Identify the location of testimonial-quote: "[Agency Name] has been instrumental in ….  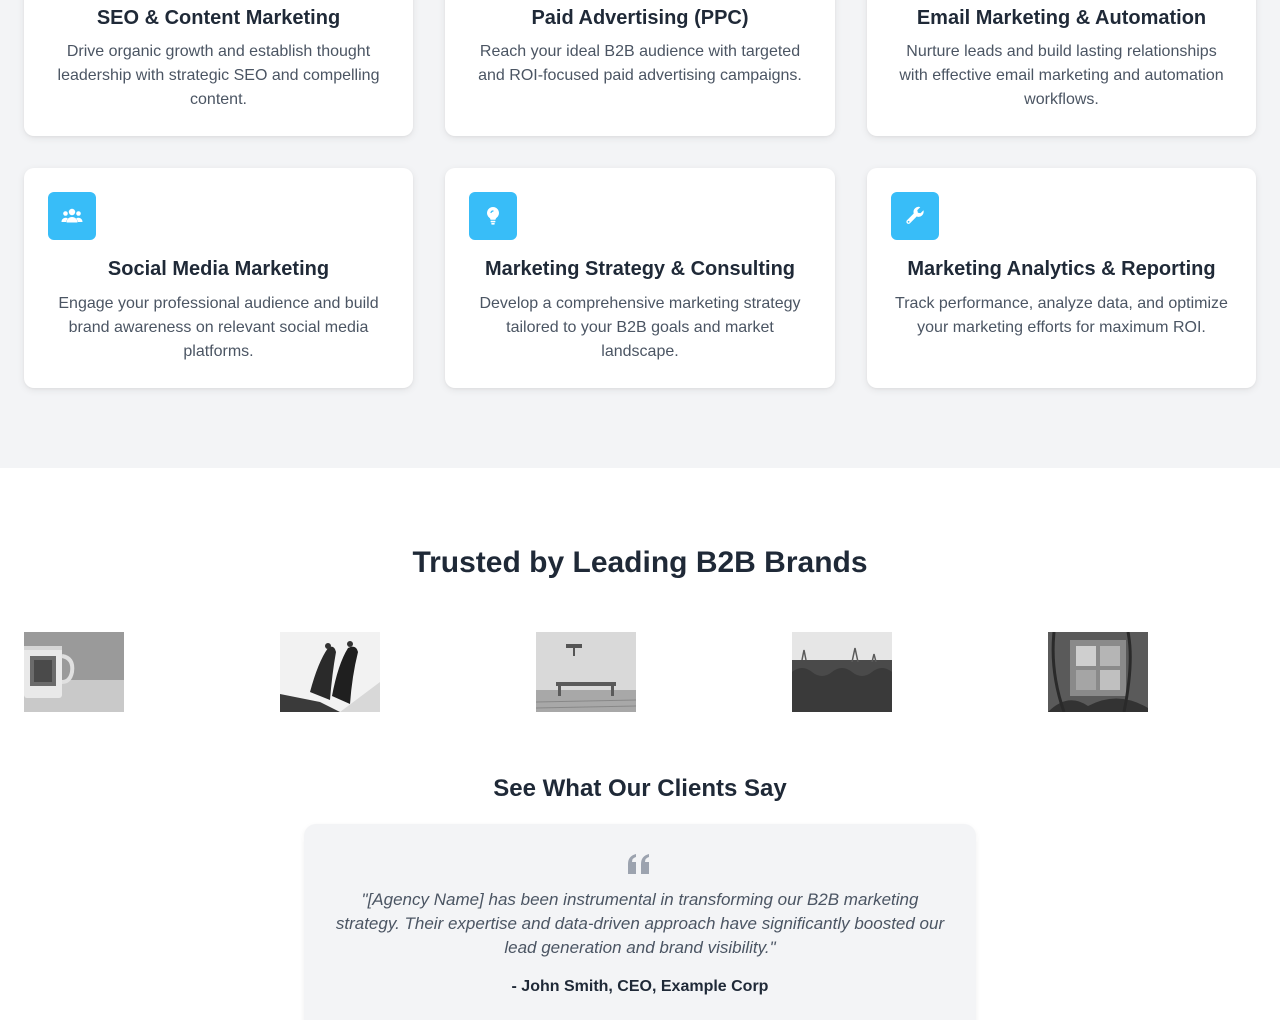
(640, 923).